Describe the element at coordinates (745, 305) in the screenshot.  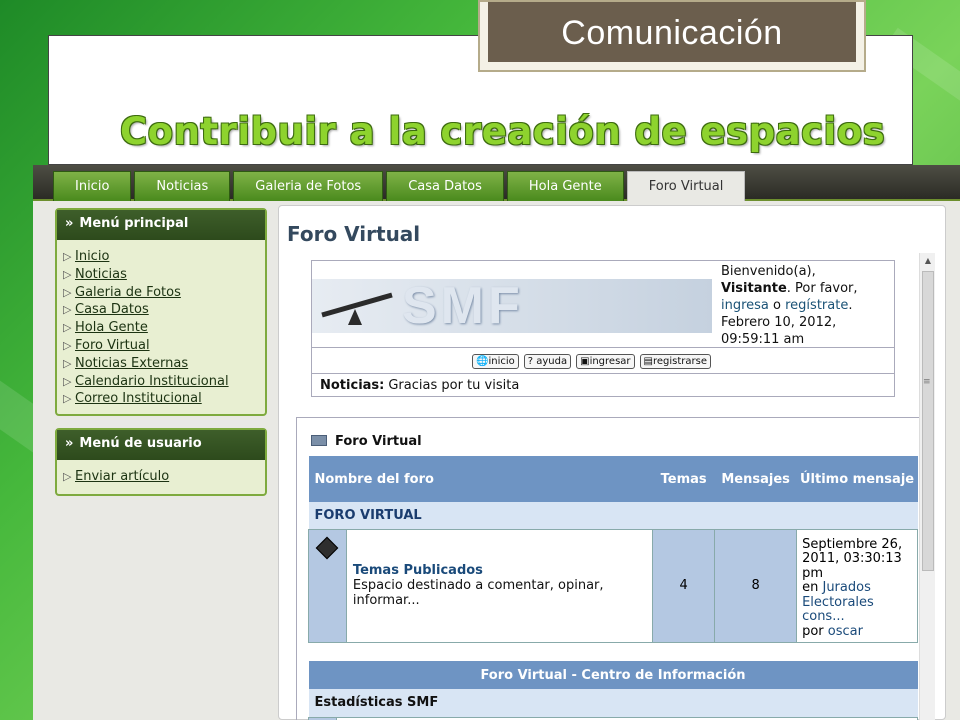
I see `login-link: ingresa` at that location.